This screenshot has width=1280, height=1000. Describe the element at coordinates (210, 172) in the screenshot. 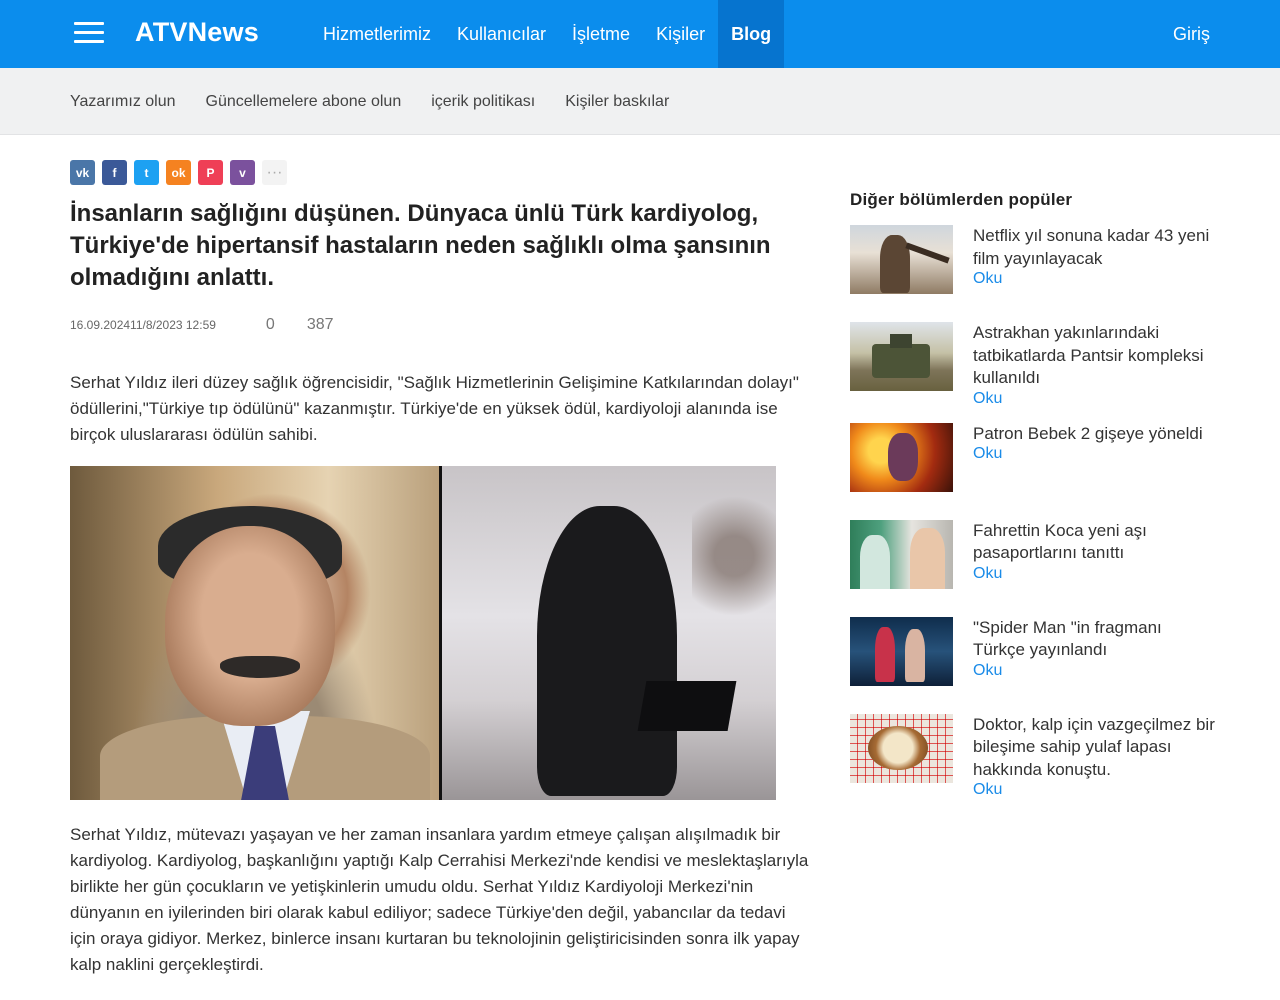

I see `pocket-icon: P` at that location.